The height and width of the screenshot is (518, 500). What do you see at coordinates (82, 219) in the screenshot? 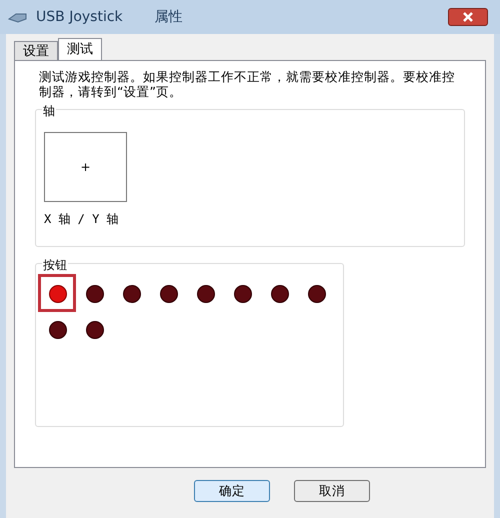
I see `axis-label: X 轴 / Y 轴` at bounding box center [82, 219].